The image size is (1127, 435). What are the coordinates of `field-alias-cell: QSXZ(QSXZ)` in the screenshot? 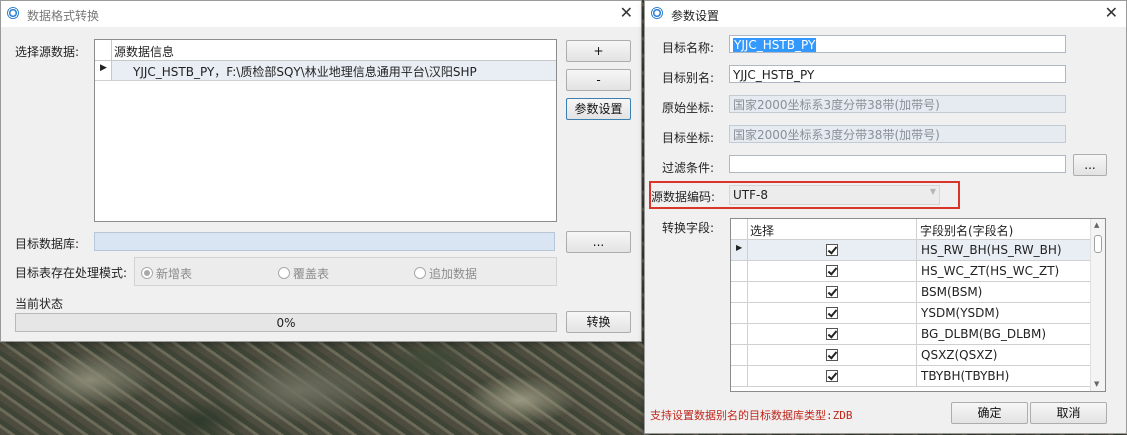 It's located at (959, 355).